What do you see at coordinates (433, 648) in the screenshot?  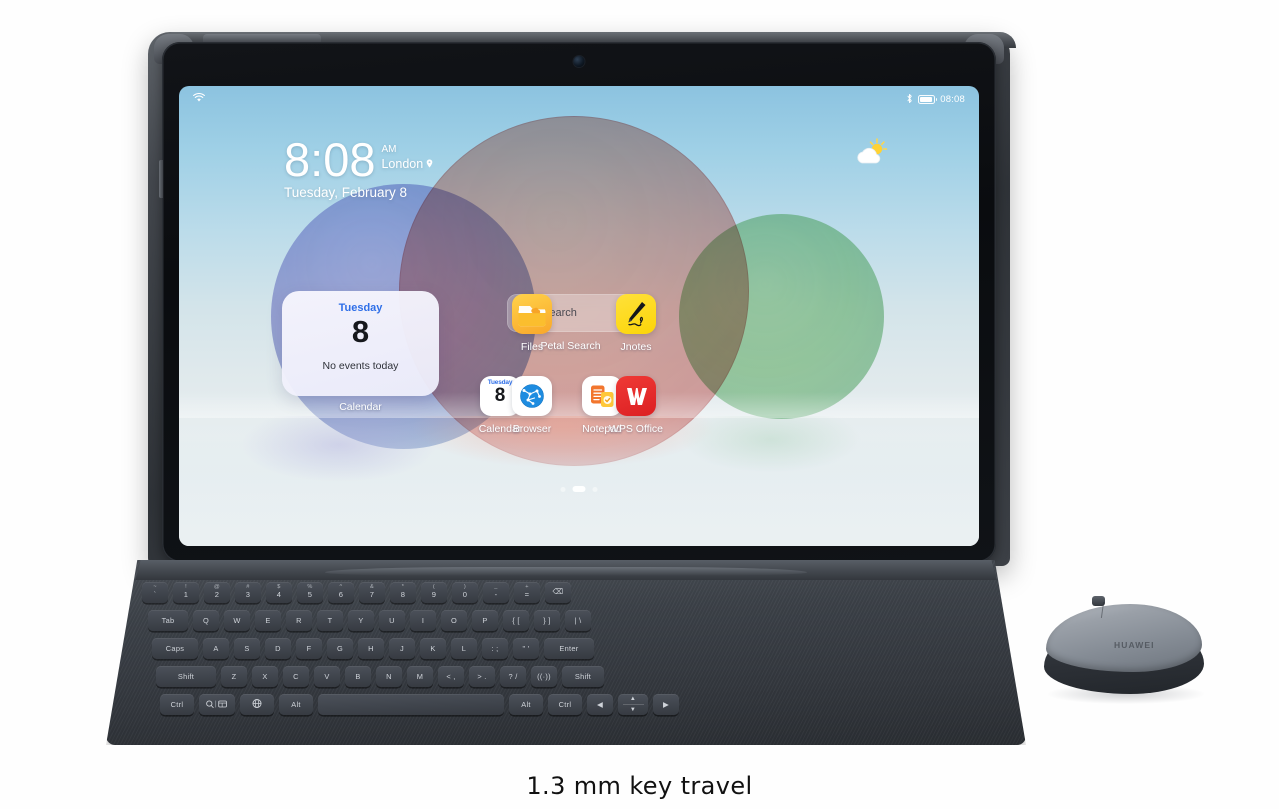 I see `key-k: K` at bounding box center [433, 648].